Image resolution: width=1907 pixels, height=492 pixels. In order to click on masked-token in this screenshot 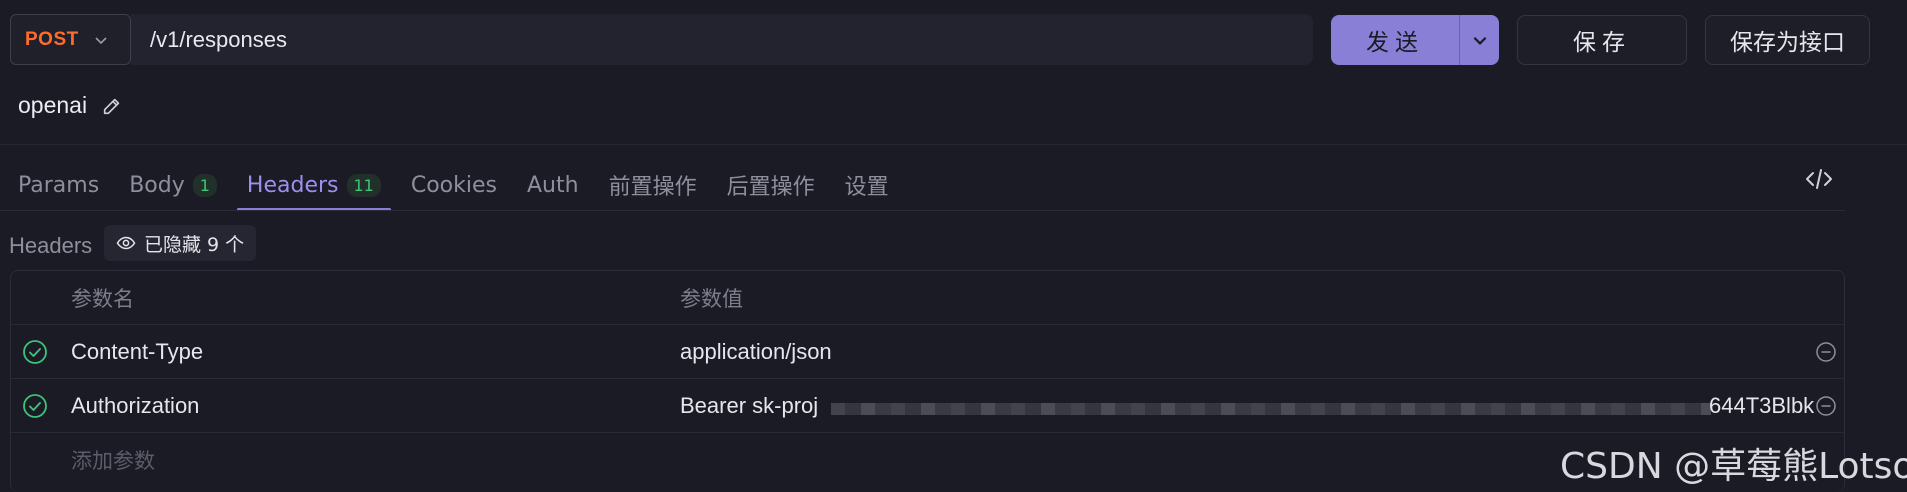, I will do `click(1271, 409)`.